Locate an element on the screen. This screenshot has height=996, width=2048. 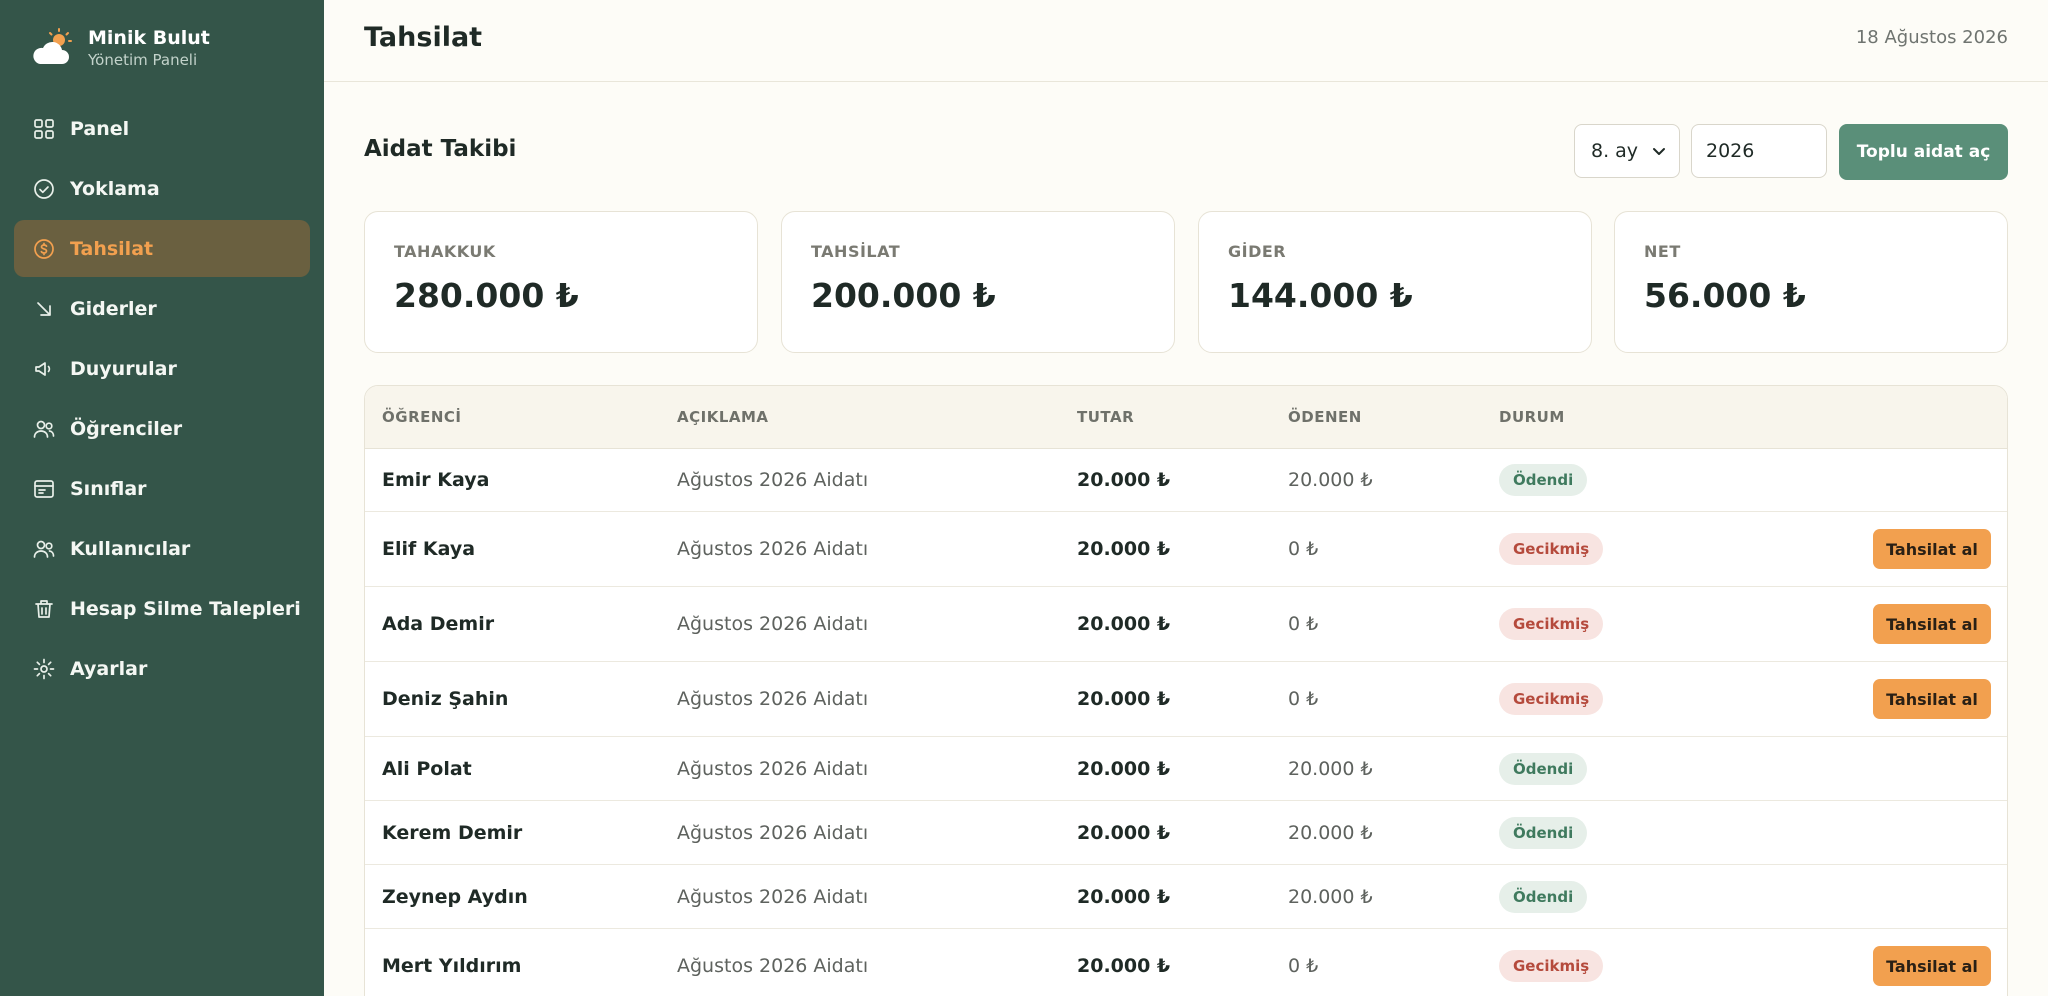
section-header: Aidat Takibi 8. ay Toplu aidat aç is located at coordinates (1186, 151).